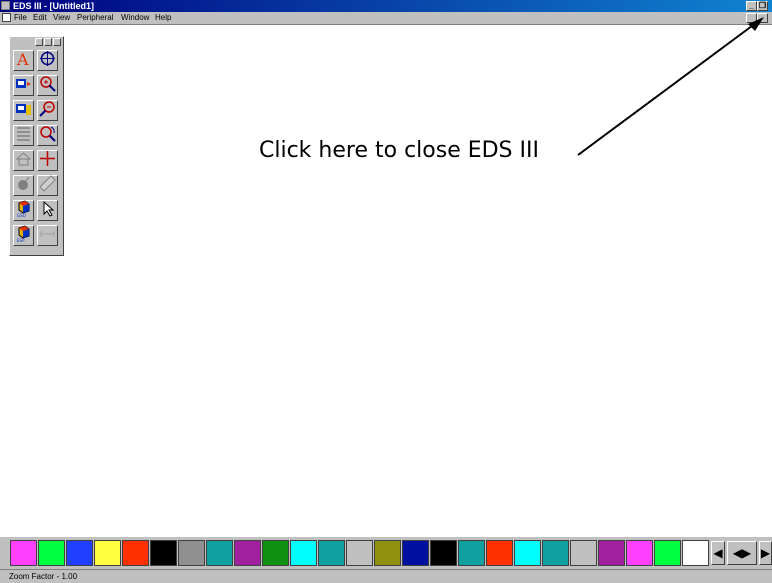 This screenshot has height=583, width=772. I want to click on document-icon, so click(6, 17).